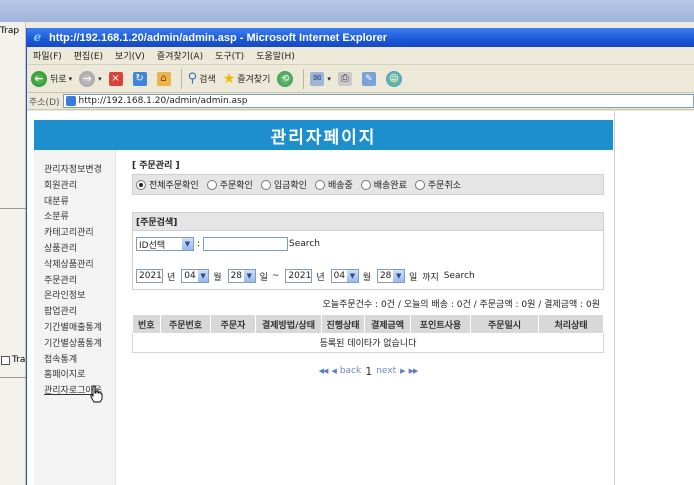 This screenshot has width=694, height=485. I want to click on sidebar-item-product-stats: 기간별상품통계, so click(79, 344).